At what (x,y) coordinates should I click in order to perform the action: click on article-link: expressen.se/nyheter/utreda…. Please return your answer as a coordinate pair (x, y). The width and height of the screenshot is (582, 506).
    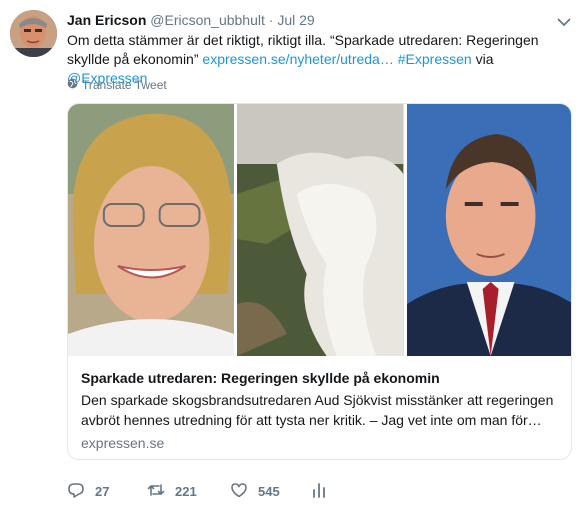
    Looking at the image, I should click on (297, 59).